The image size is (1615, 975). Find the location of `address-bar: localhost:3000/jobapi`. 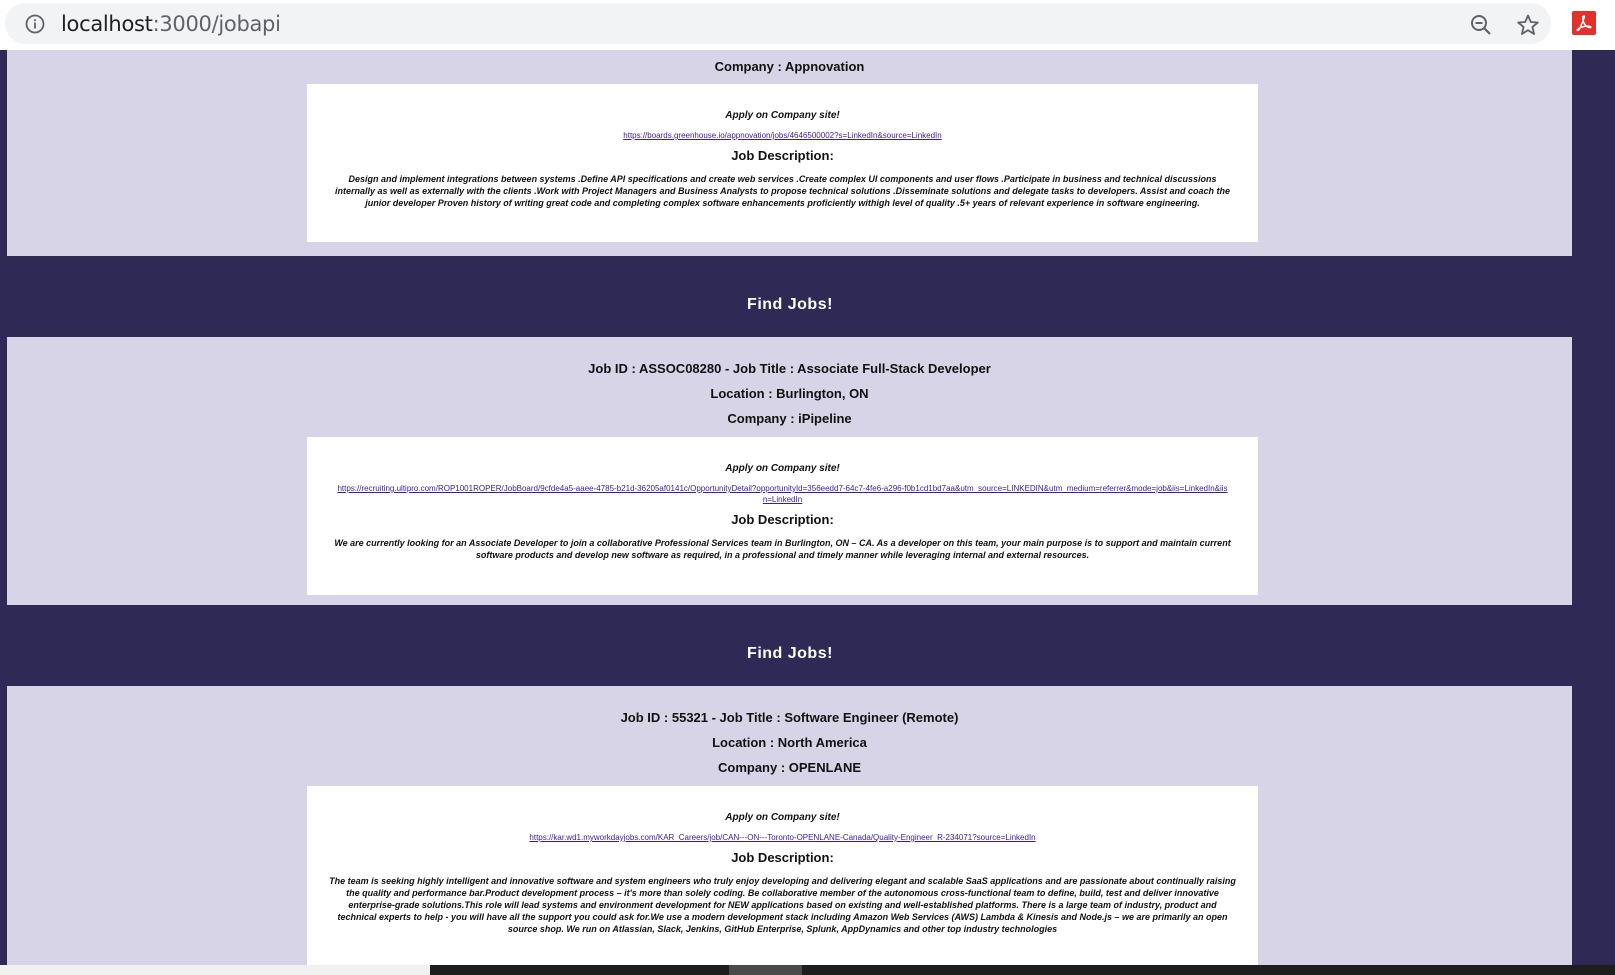

address-bar: localhost:3000/jobapi is located at coordinates (778, 23).